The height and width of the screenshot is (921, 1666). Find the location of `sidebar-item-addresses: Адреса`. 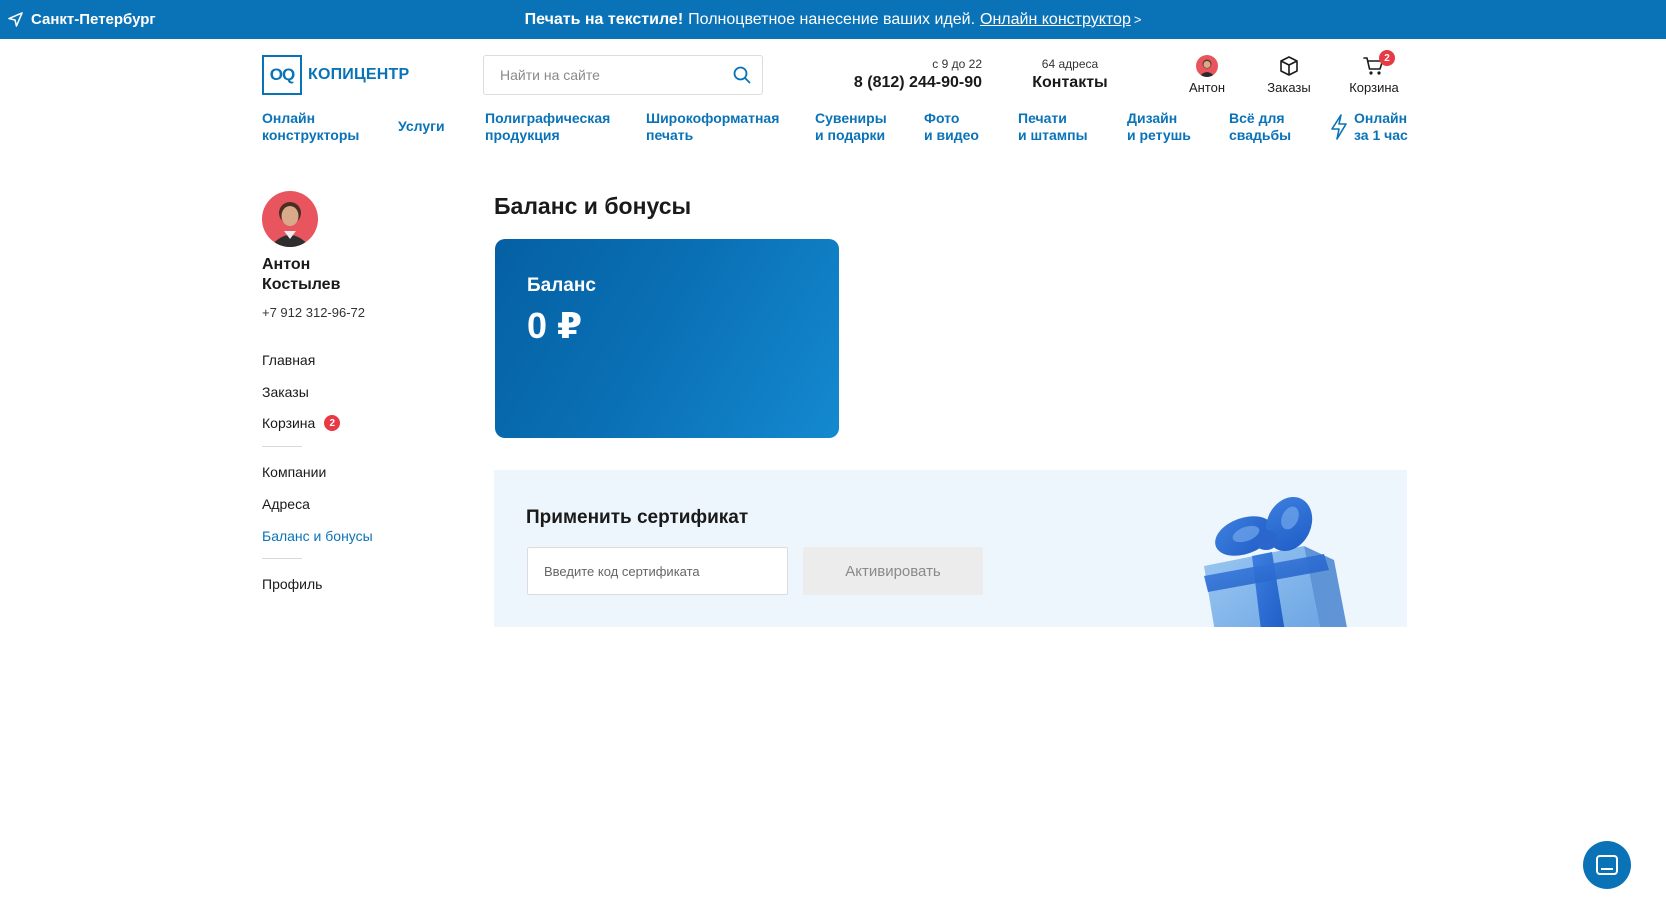

sidebar-item-addresses: Адреса is located at coordinates (286, 504).